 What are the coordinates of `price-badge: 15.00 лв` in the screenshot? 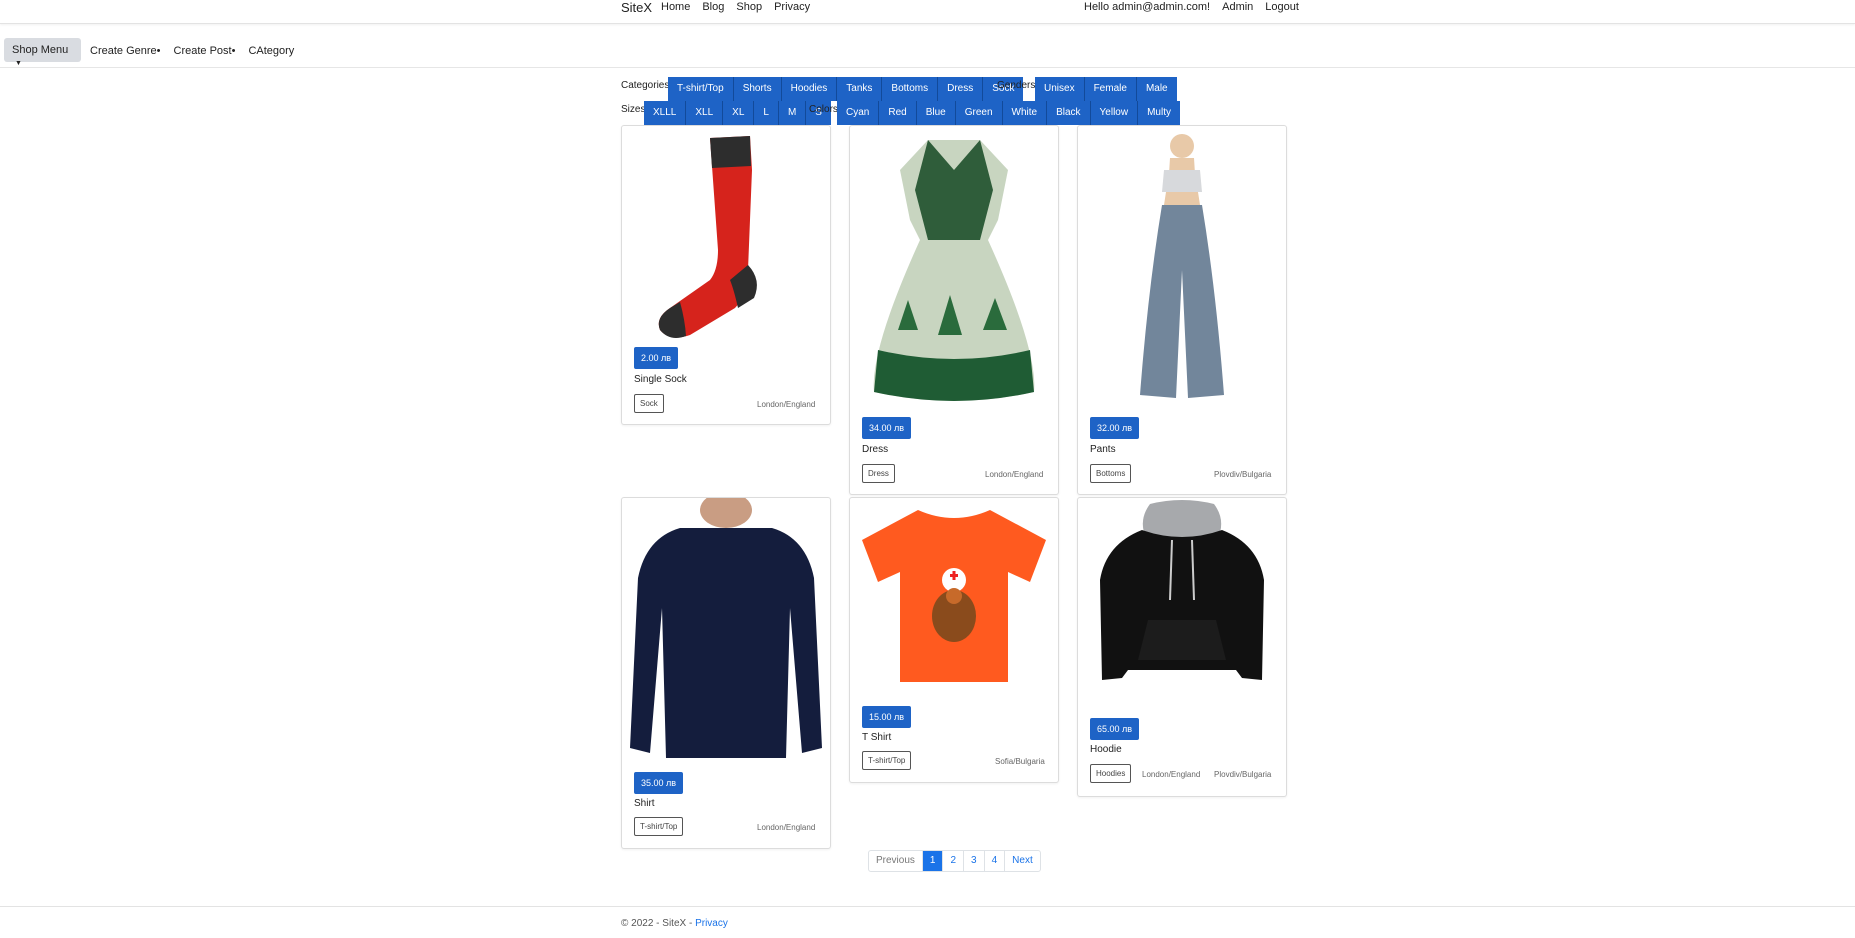 It's located at (887, 717).